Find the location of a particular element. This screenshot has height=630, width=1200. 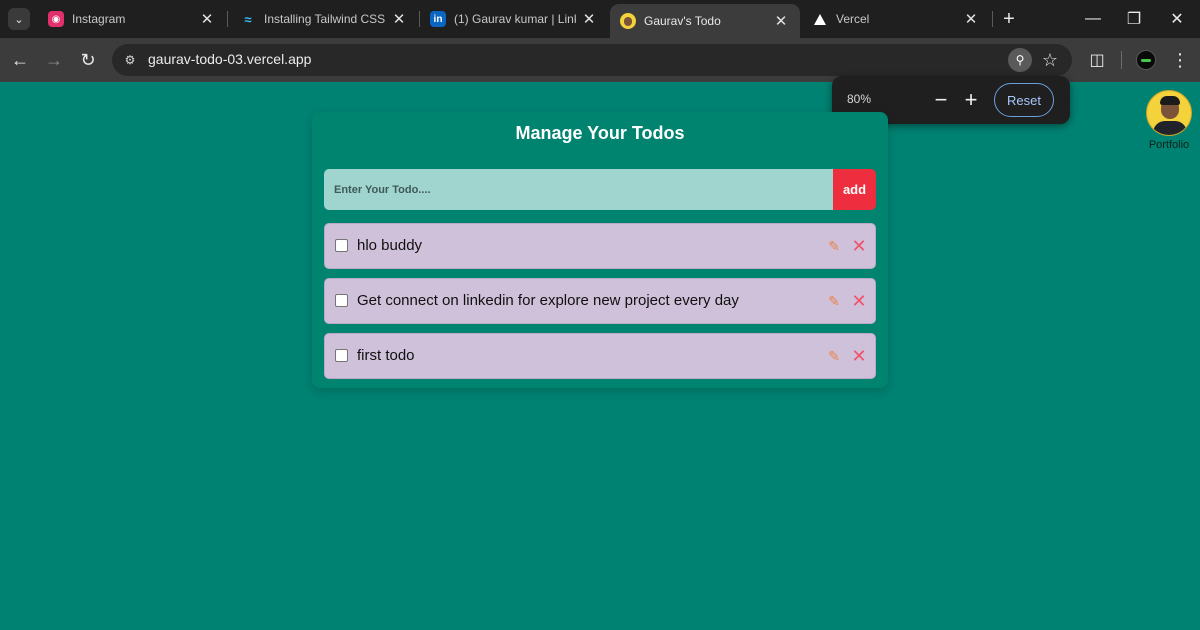

url-text: gaurav-todo-03.vercel.app is located at coordinates (229, 59).